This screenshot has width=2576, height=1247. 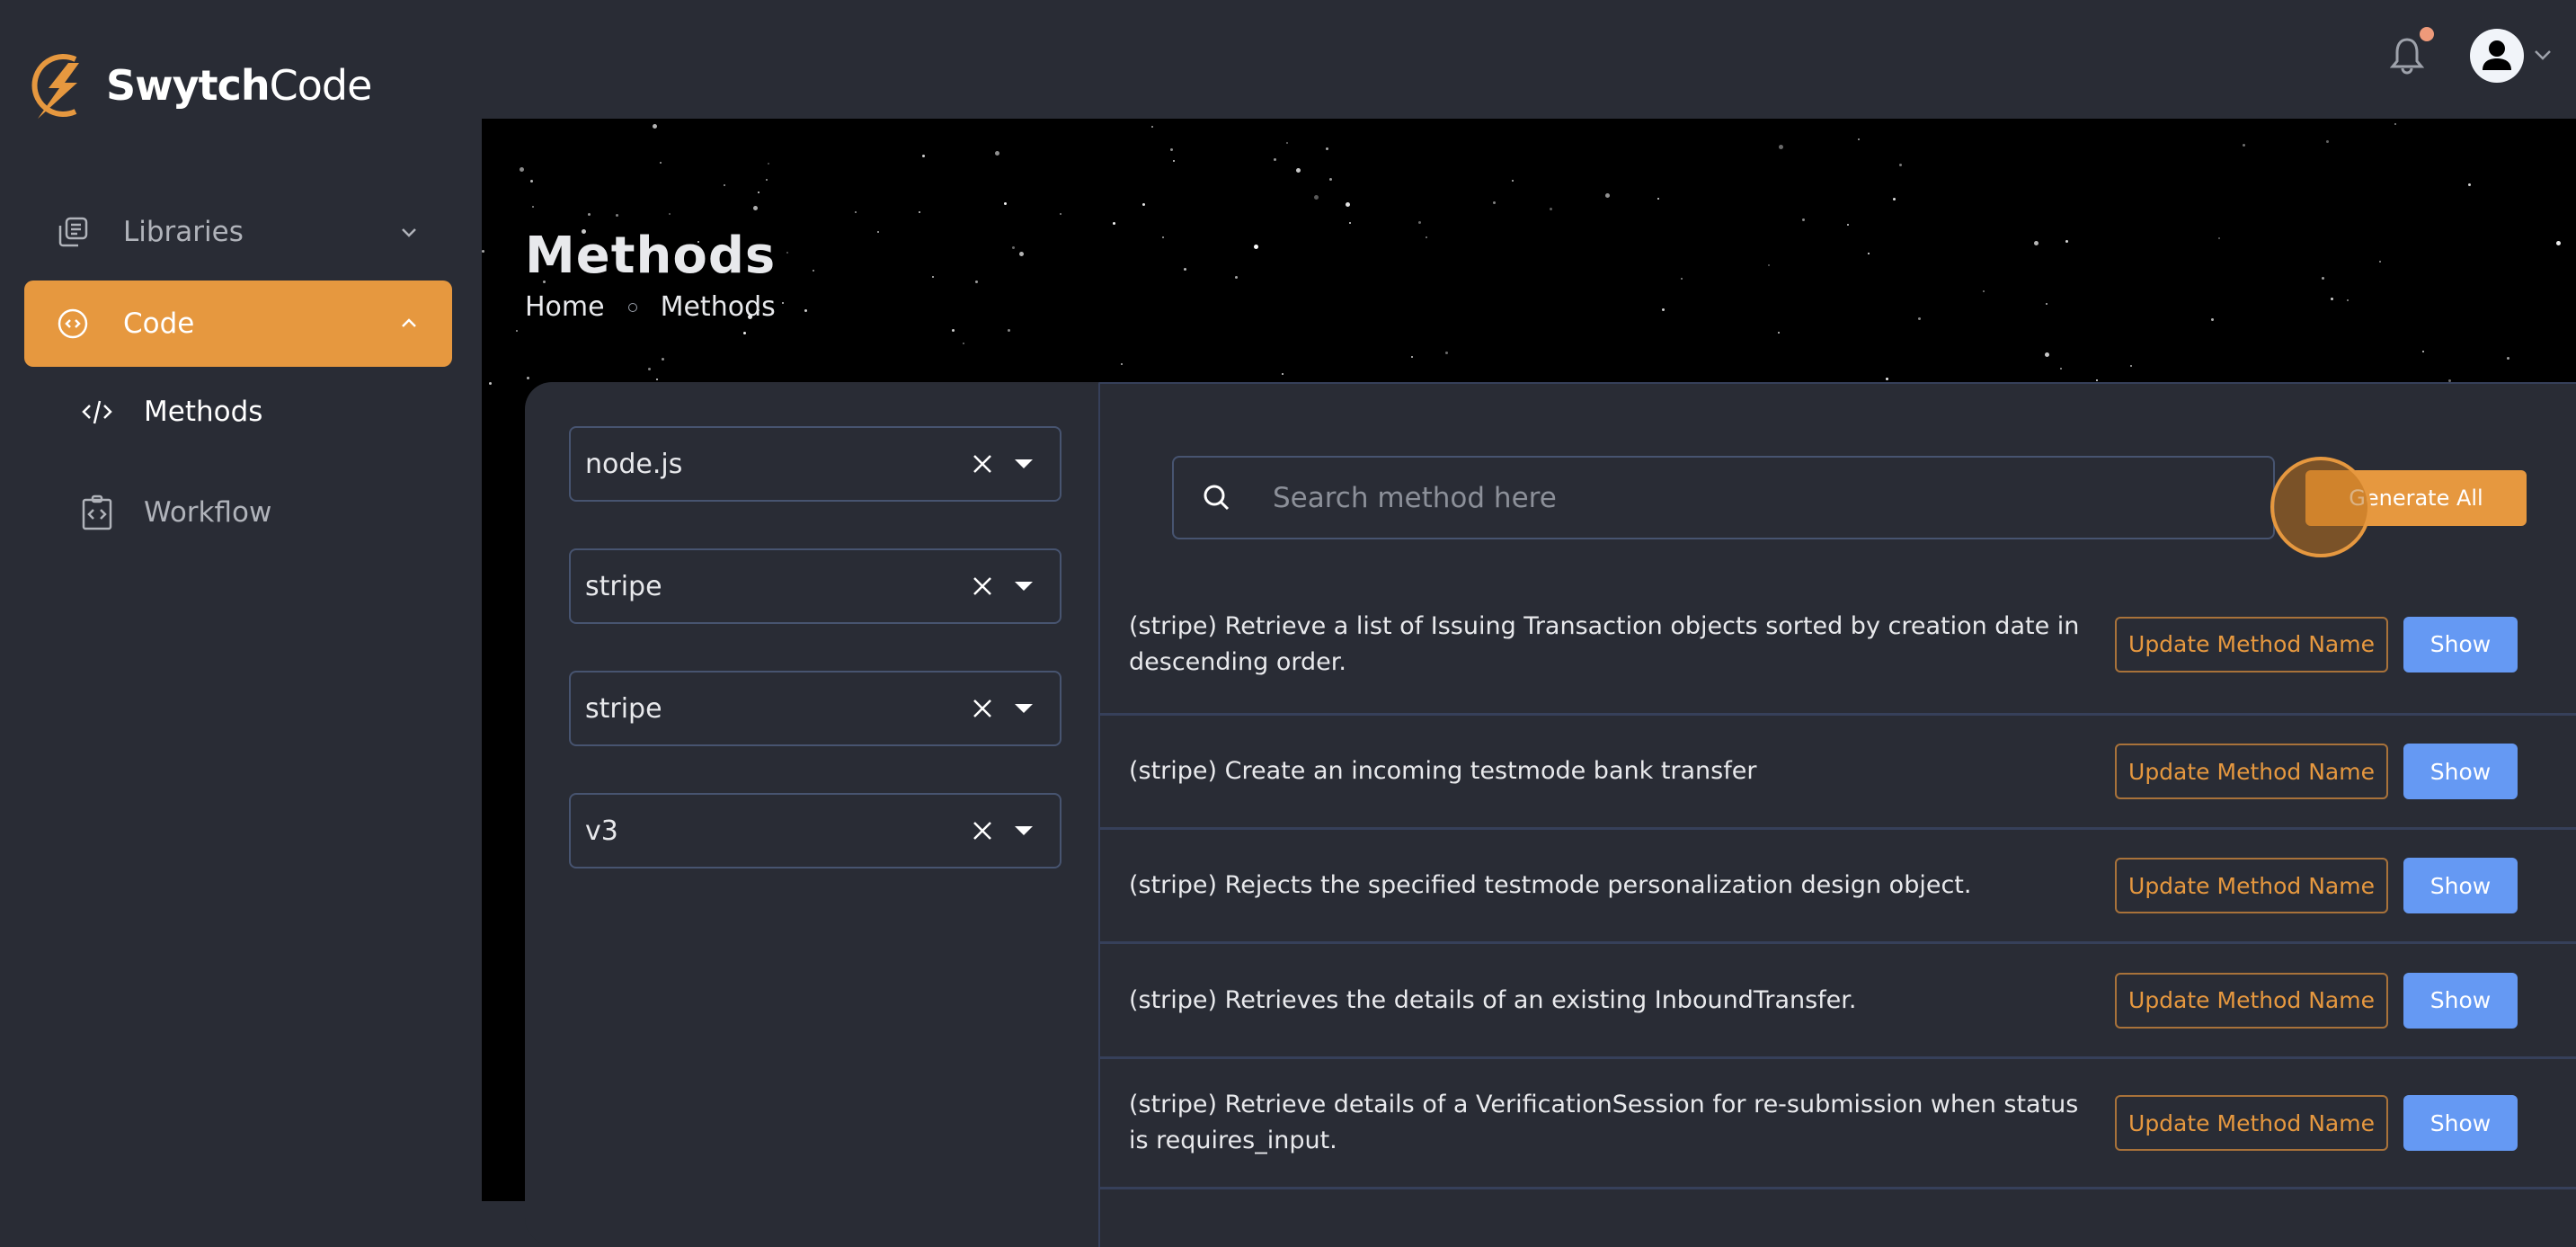 I want to click on sidebar-item-libraries: Libraries, so click(x=238, y=232).